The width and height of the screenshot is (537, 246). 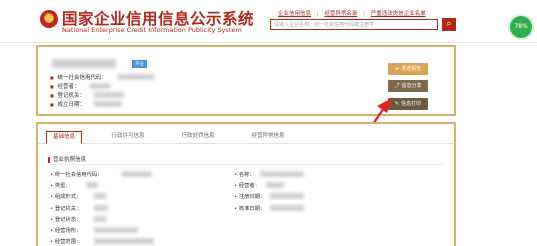 I want to click on section-divider, so click(x=246, y=164).